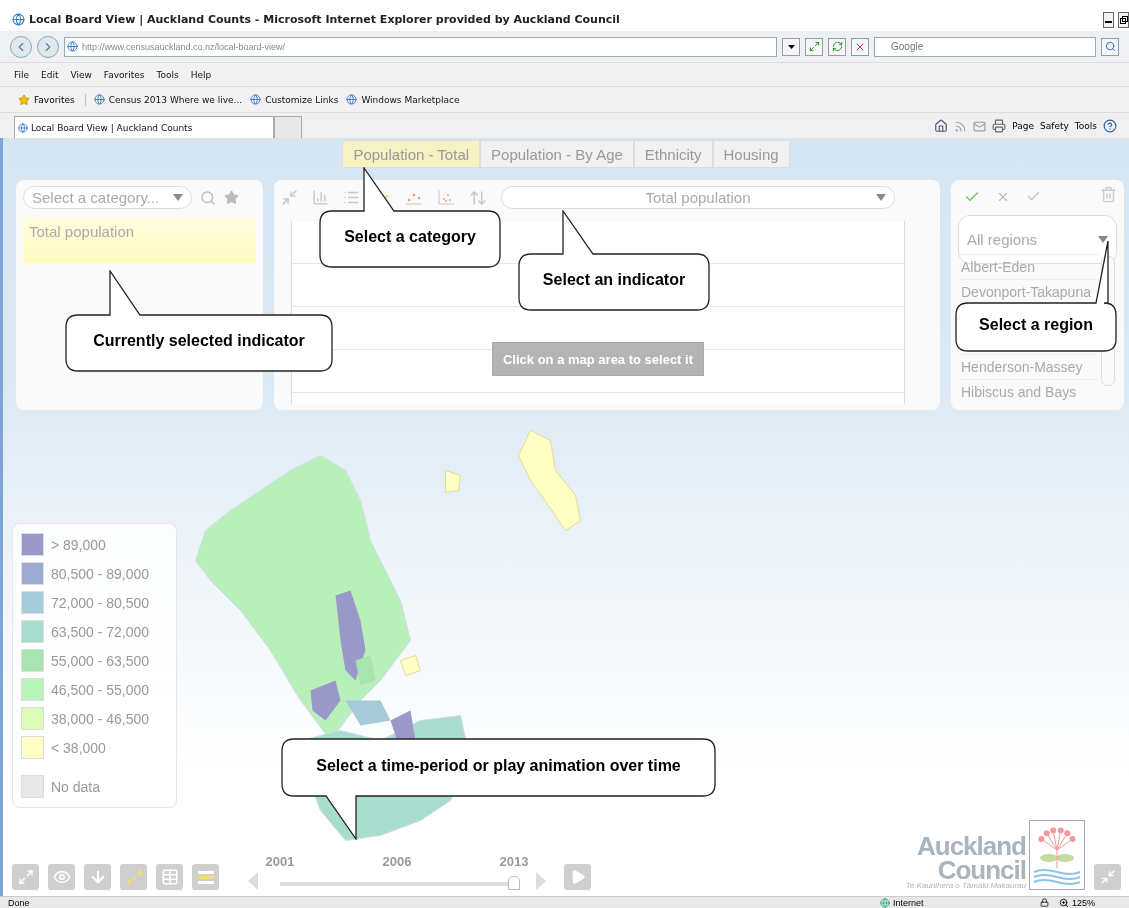  I want to click on home-icon, so click(941, 126).